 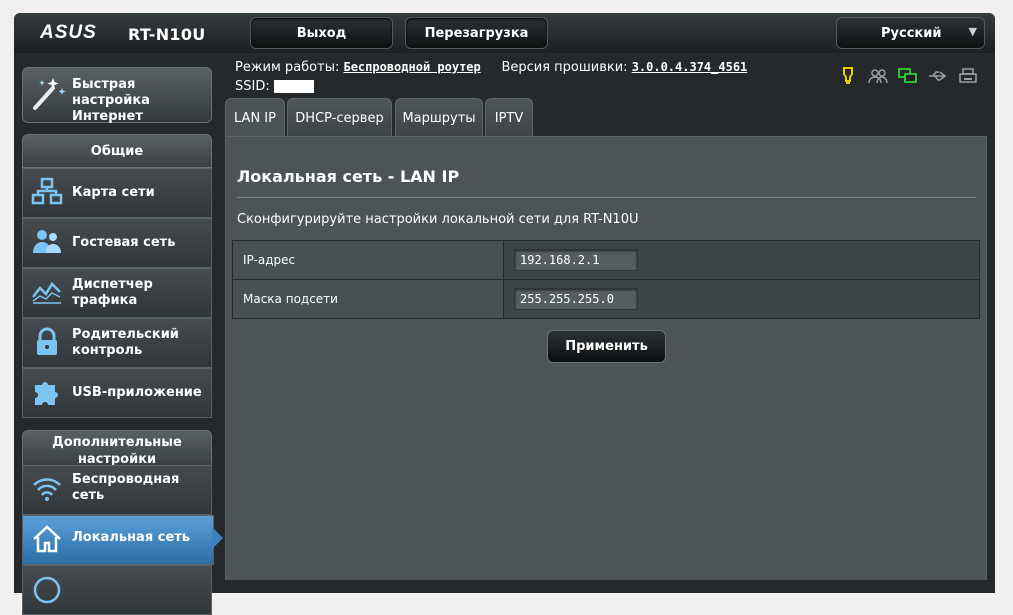 I want to click on page-title: Локальная сеть - LAN IP, so click(x=348, y=176).